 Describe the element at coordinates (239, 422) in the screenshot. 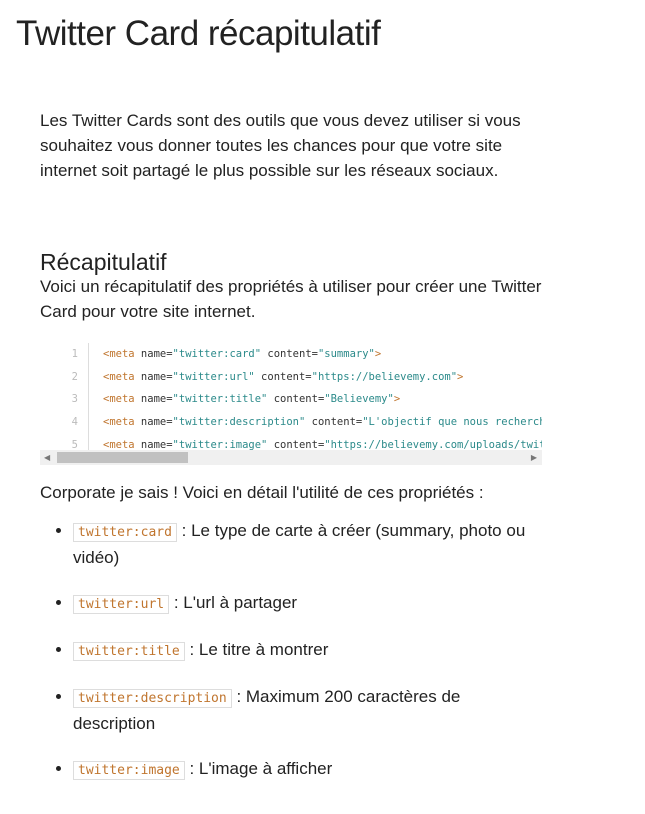

I see `code-token: "twitter:description"` at that location.